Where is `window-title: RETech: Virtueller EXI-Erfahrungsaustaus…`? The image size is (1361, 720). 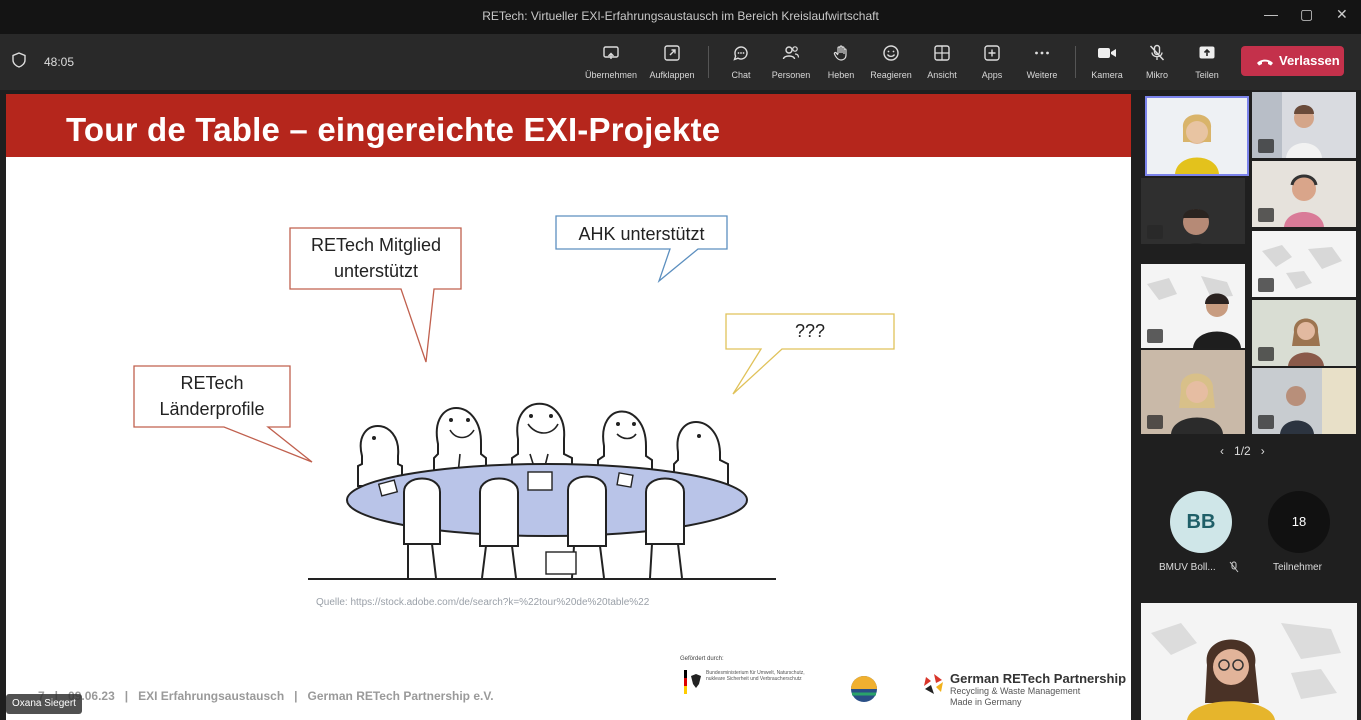 window-title: RETech: Virtueller EXI-Erfahrungsaustaus… is located at coordinates (680, 16).